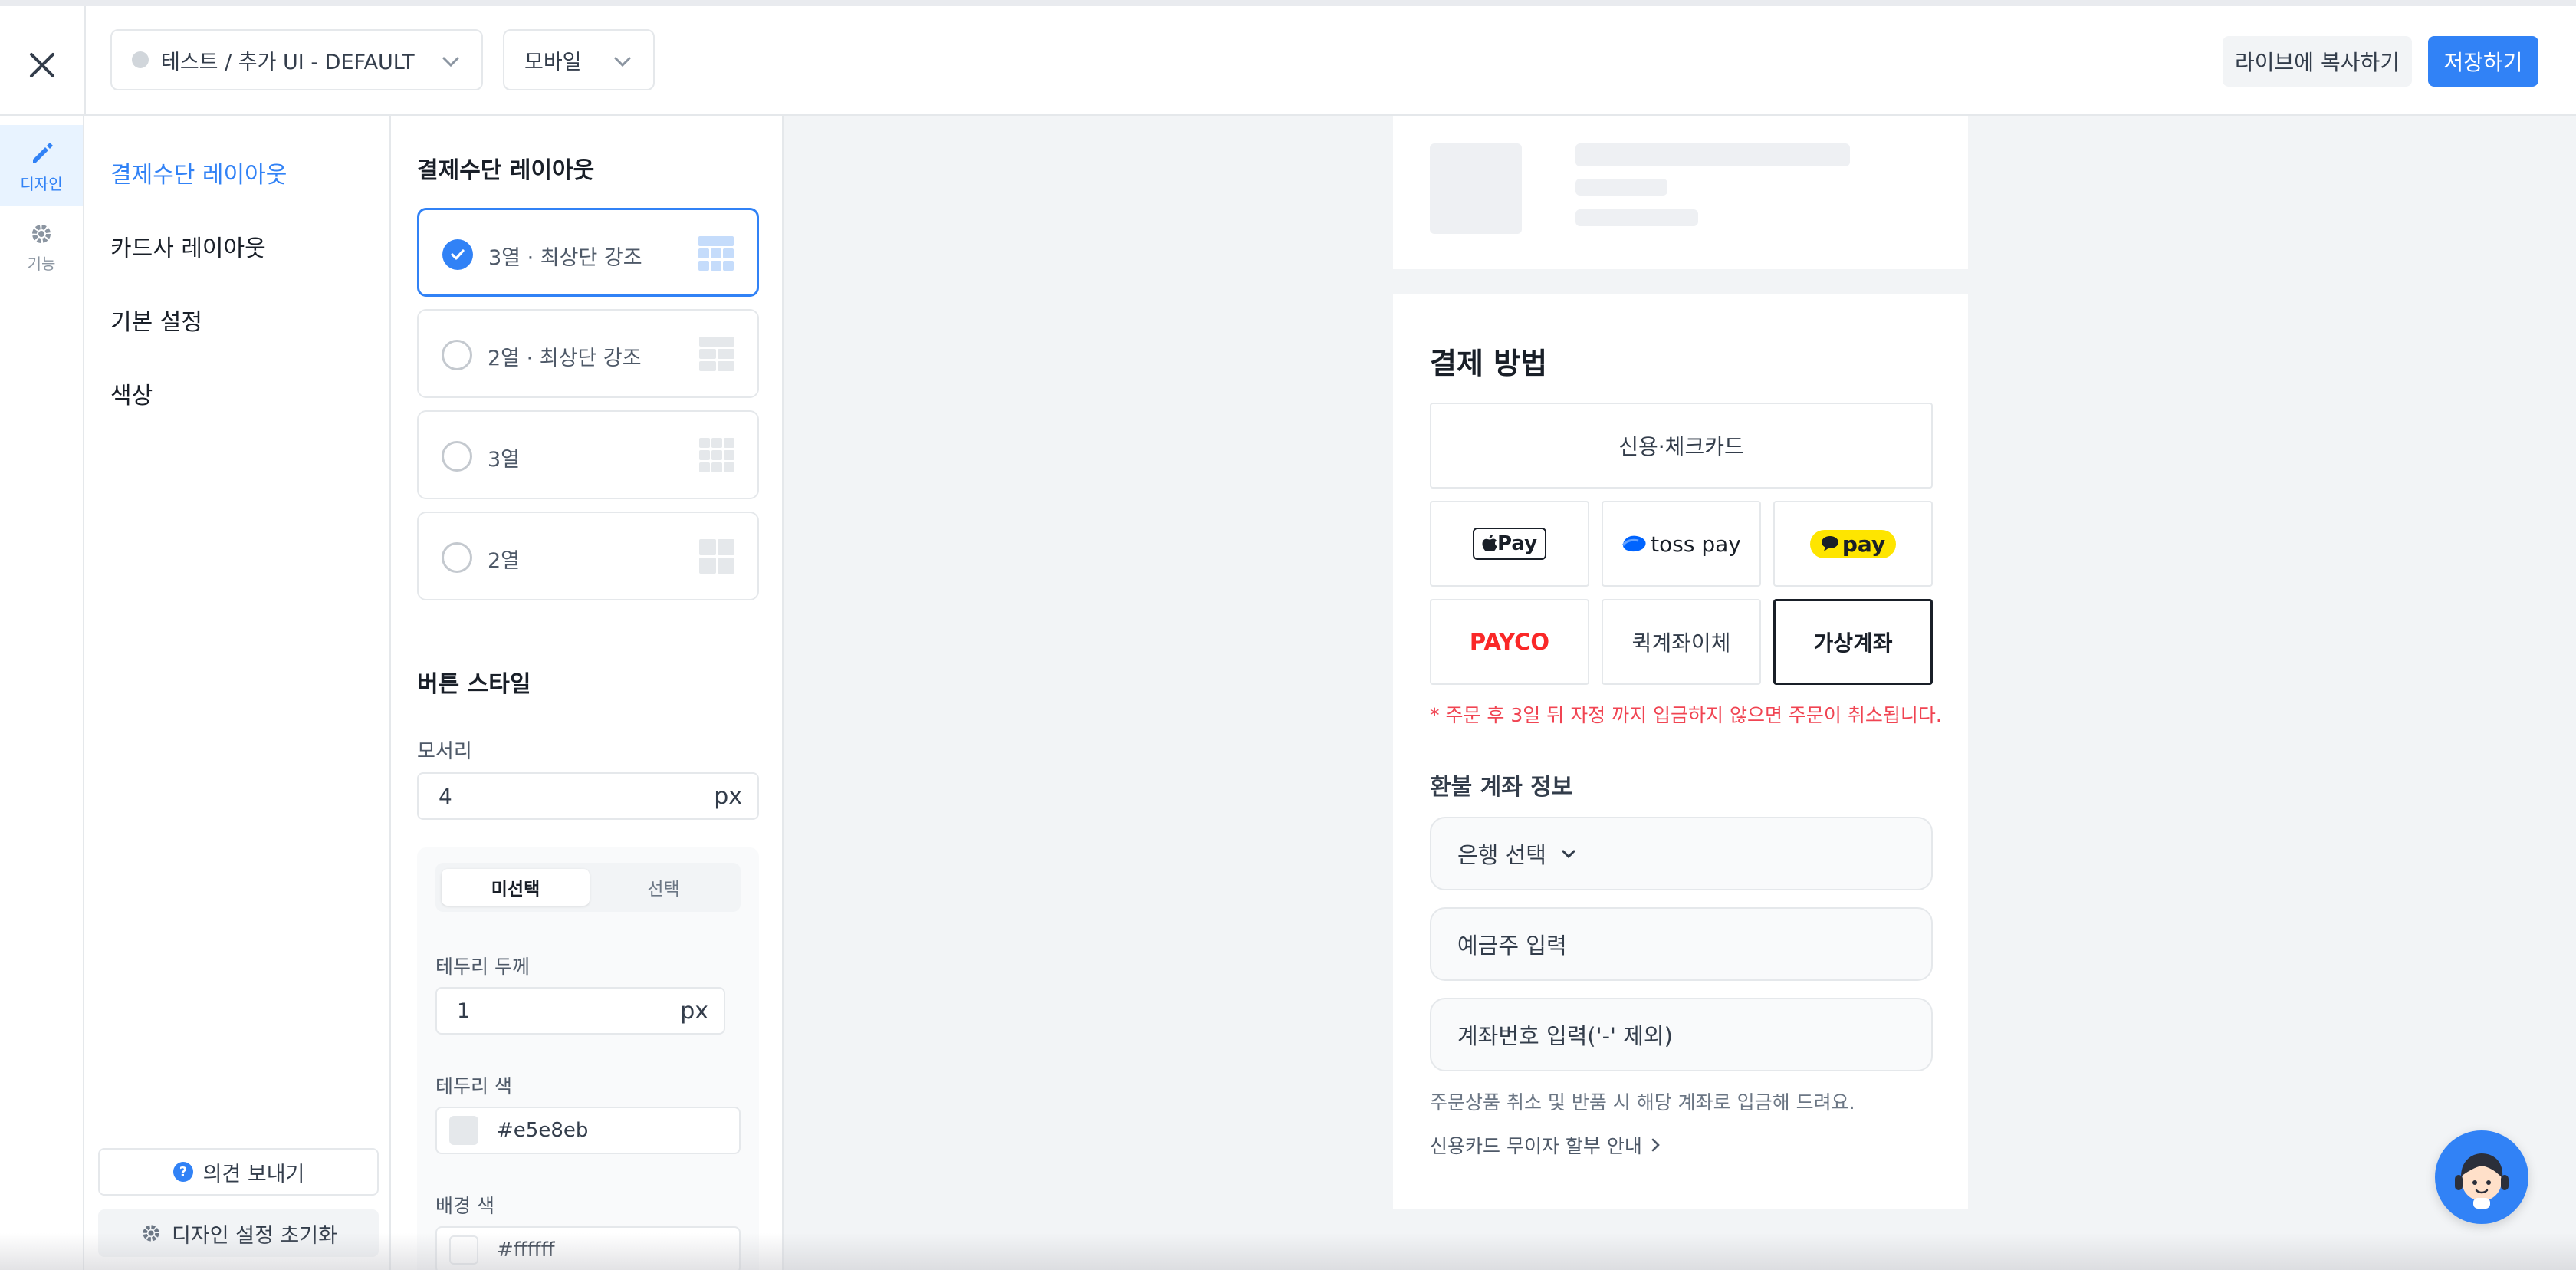  Describe the element at coordinates (297, 59) in the screenshot. I see `project-select: 테스트 / 추가 UI - DEFAULT` at that location.